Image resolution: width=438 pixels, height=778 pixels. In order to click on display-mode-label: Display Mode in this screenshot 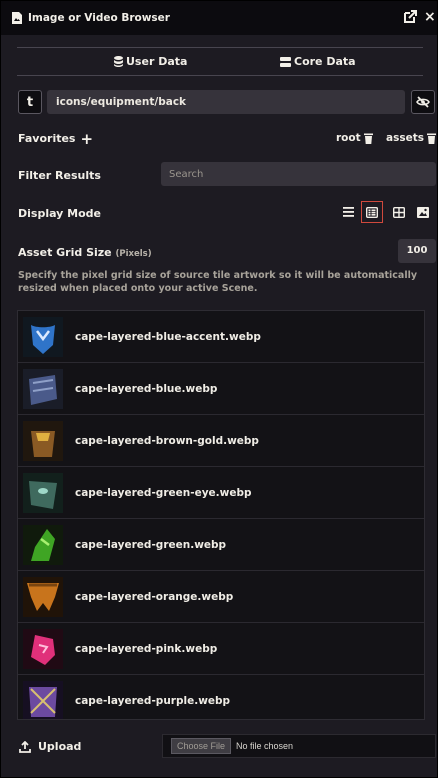, I will do `click(60, 213)`.